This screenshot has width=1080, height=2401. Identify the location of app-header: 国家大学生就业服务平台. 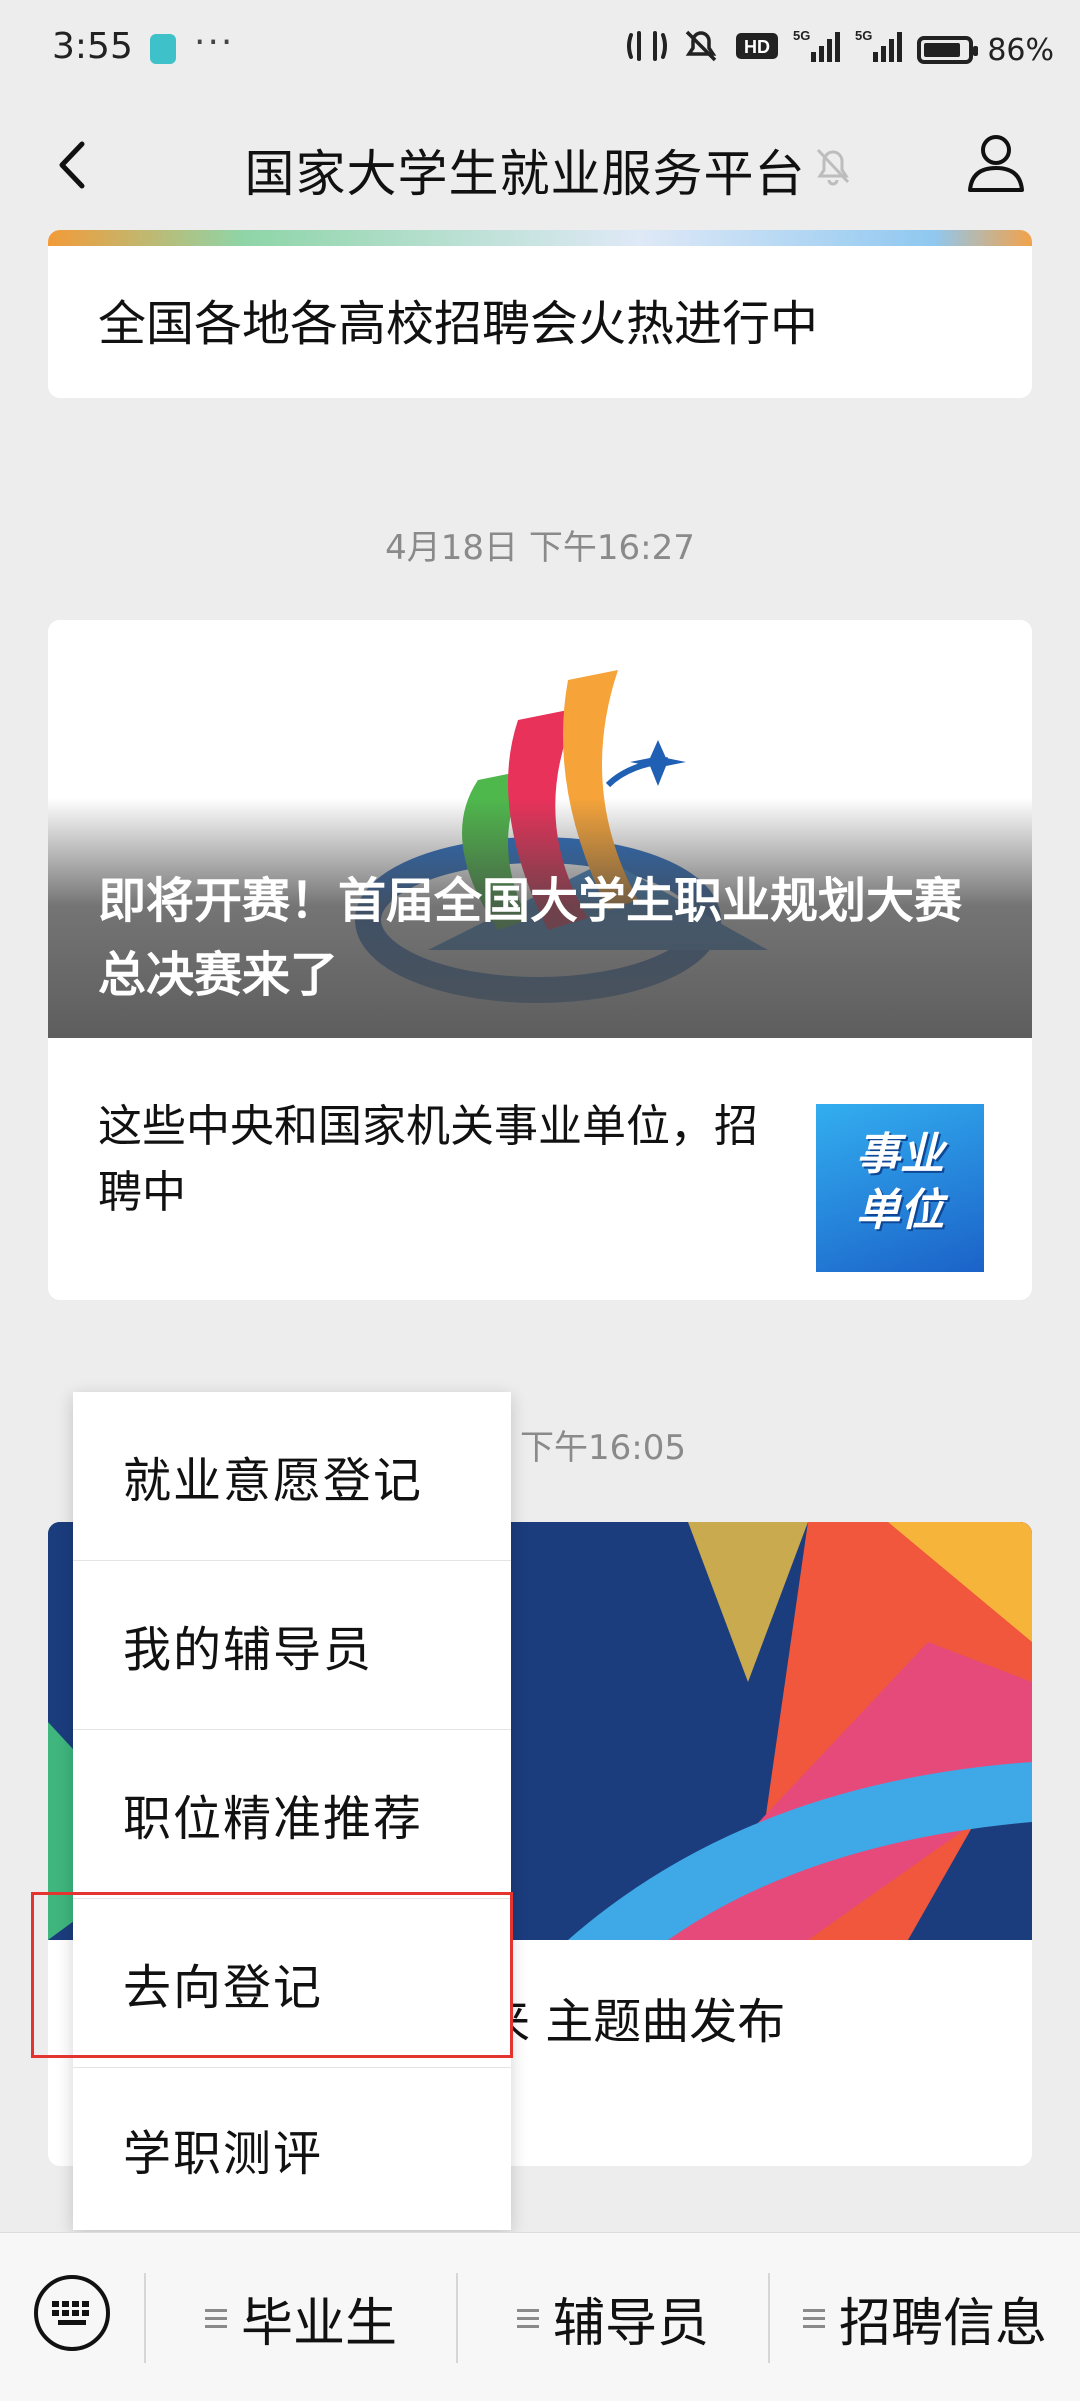
(540, 165).